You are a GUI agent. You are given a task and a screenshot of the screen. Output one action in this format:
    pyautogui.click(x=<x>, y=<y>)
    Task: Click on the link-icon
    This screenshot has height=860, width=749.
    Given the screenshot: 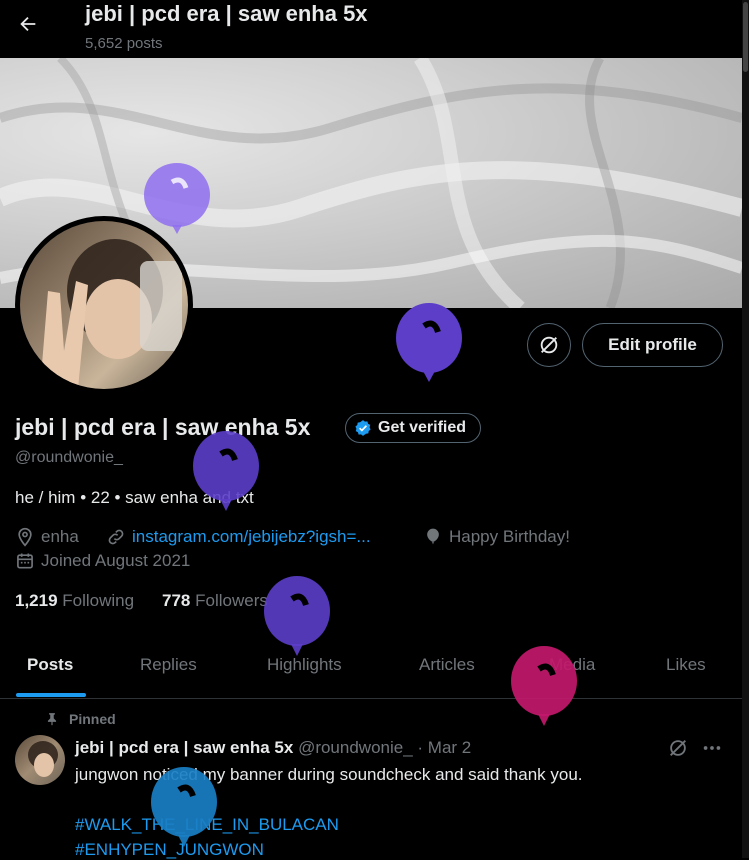 What is the action you would take?
    pyautogui.click(x=116, y=537)
    